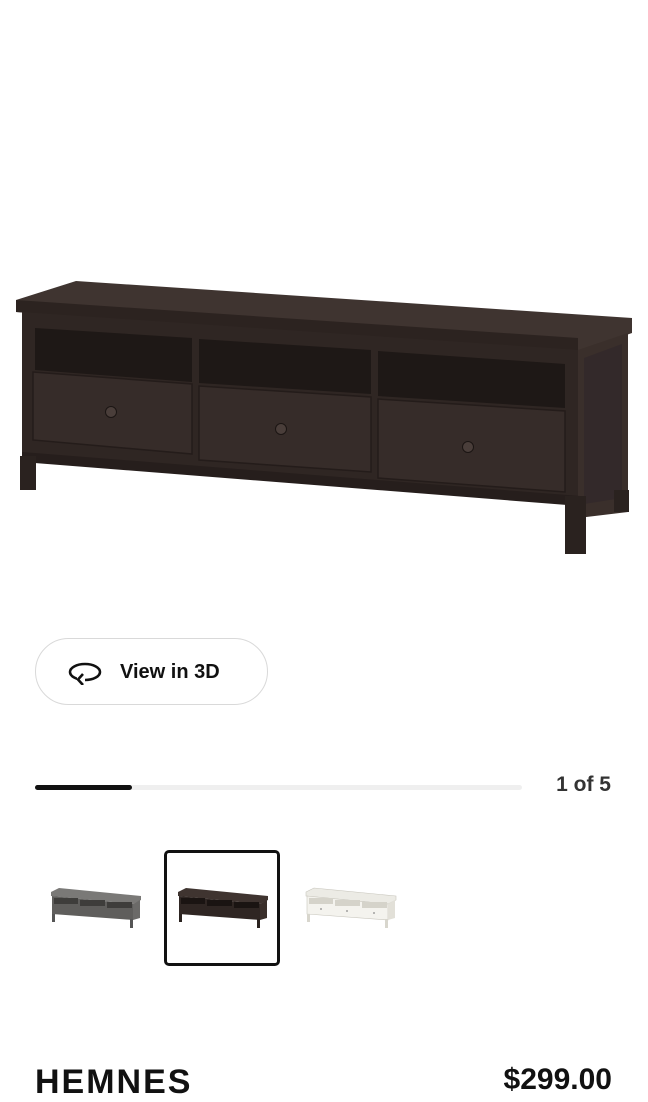  I want to click on tv-unit-thumbnail-gray, so click(96, 908).